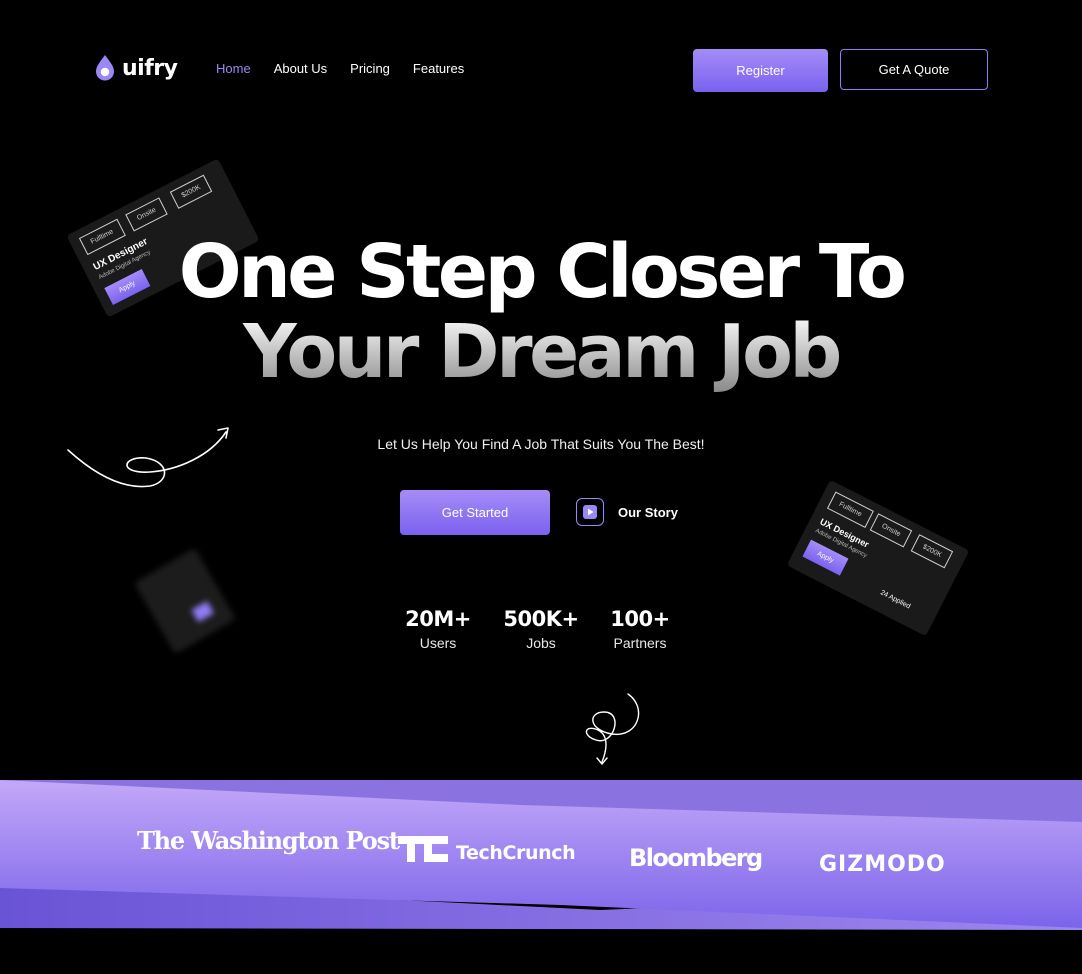 Image resolution: width=1082 pixels, height=974 pixels. I want to click on stat-value: 500K+, so click(541, 619).